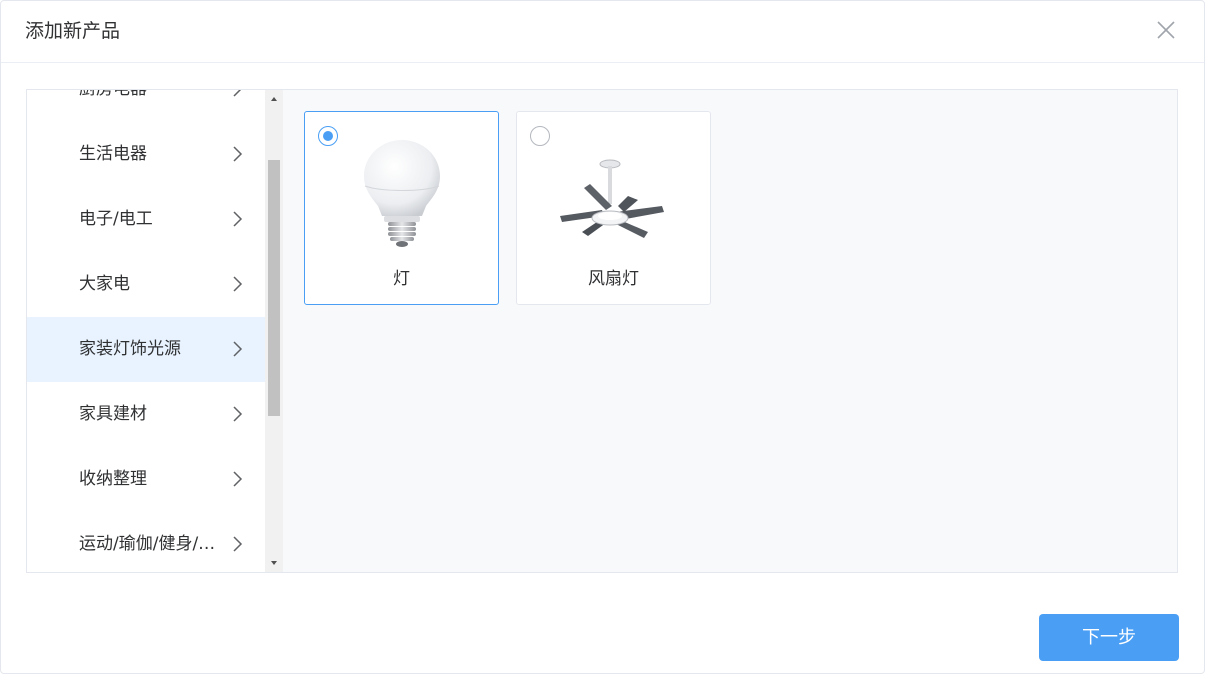 The image size is (1207, 676). Describe the element at coordinates (113, 154) in the screenshot. I see `category-label: 生活电器` at that location.